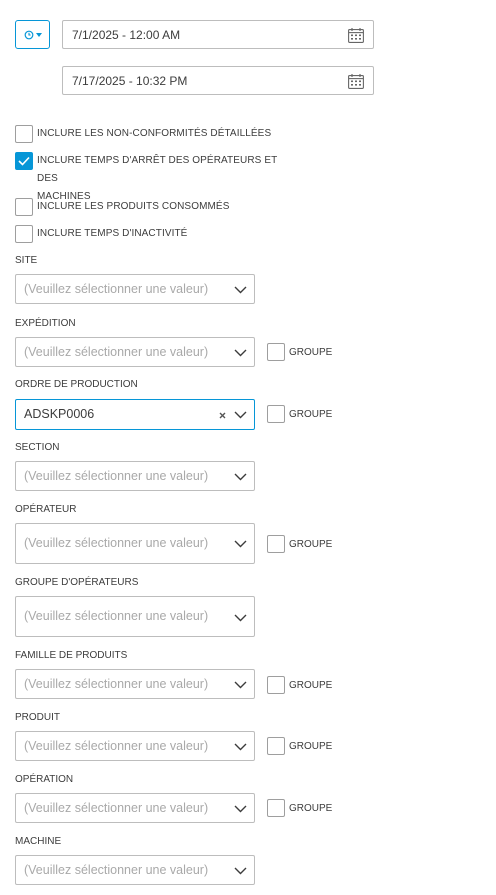 Image resolution: width=496 pixels, height=895 pixels. What do you see at coordinates (71, 655) in the screenshot?
I see `famille-label: FAMILLE DE PRODUITS` at bounding box center [71, 655].